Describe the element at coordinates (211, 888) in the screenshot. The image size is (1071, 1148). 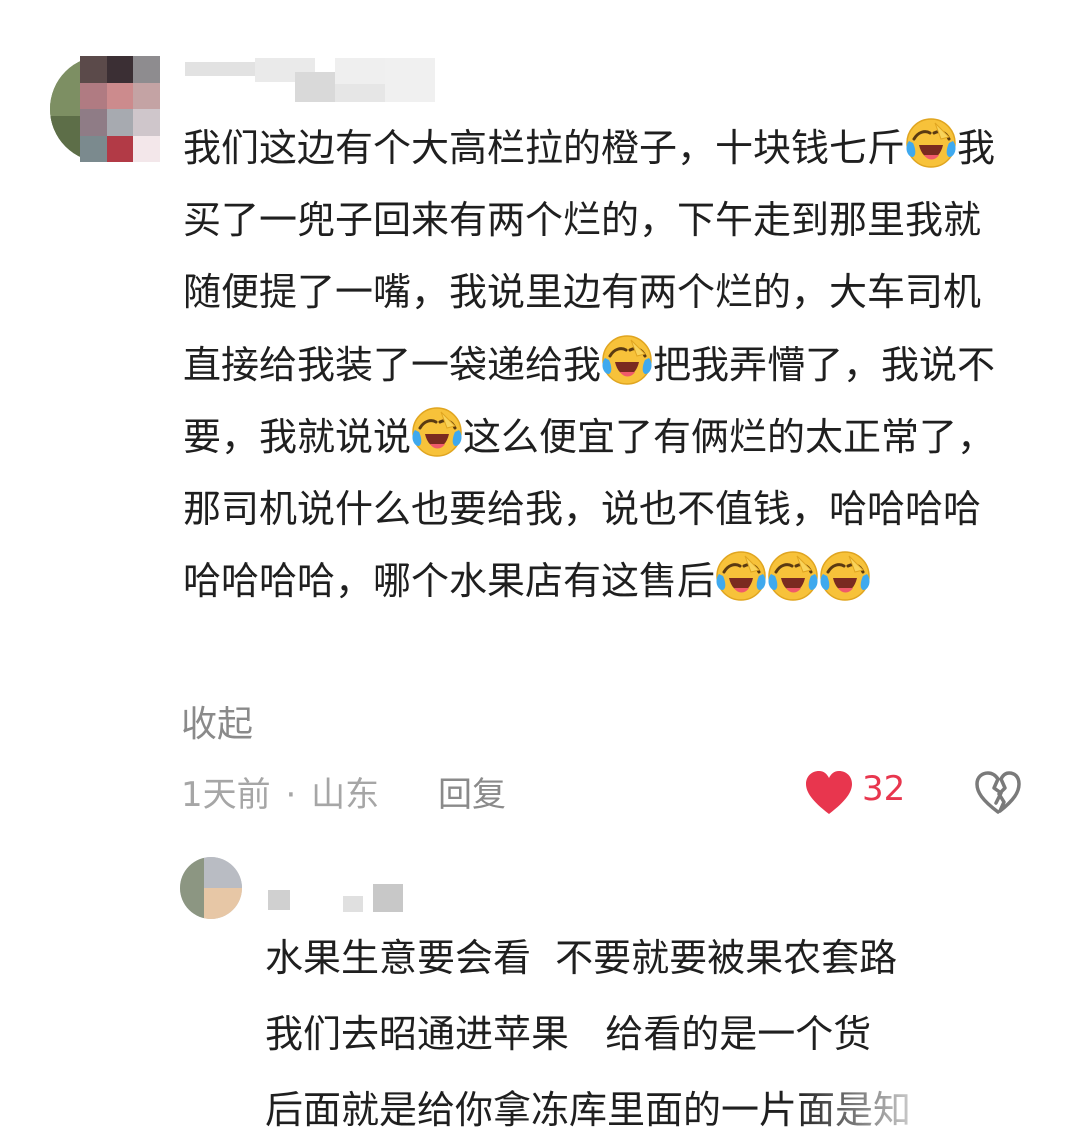
I see `reply-avatar` at that location.